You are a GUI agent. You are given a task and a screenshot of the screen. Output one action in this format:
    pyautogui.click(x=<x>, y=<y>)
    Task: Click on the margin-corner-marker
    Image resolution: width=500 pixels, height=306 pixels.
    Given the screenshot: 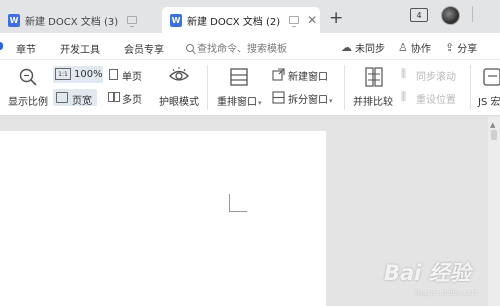 What is the action you would take?
    pyautogui.click(x=238, y=203)
    